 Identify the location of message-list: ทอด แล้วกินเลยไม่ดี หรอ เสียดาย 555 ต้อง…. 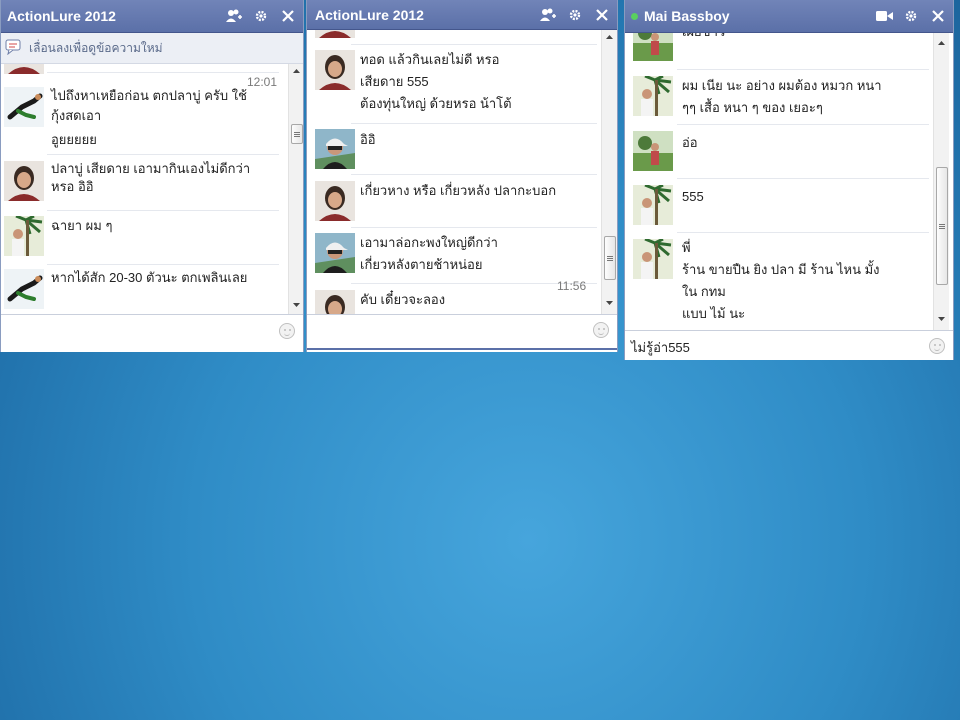
(454, 172).